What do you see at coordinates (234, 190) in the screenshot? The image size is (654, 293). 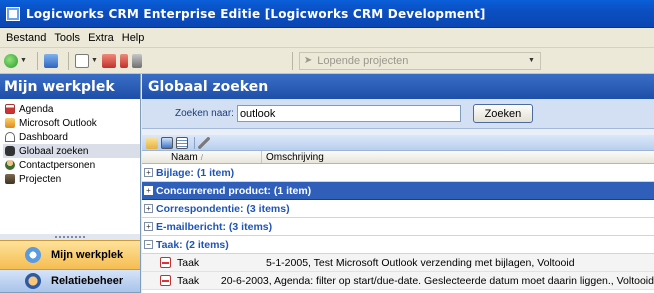 I see `group-label: Concurrerend product: (1 item)` at bounding box center [234, 190].